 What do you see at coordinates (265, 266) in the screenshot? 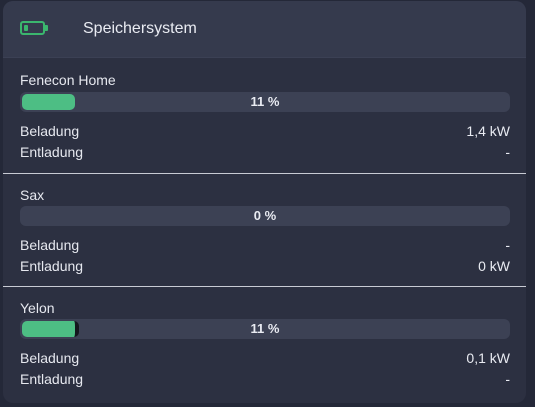
I see `discharge-row: Entladung 0 kW` at bounding box center [265, 266].